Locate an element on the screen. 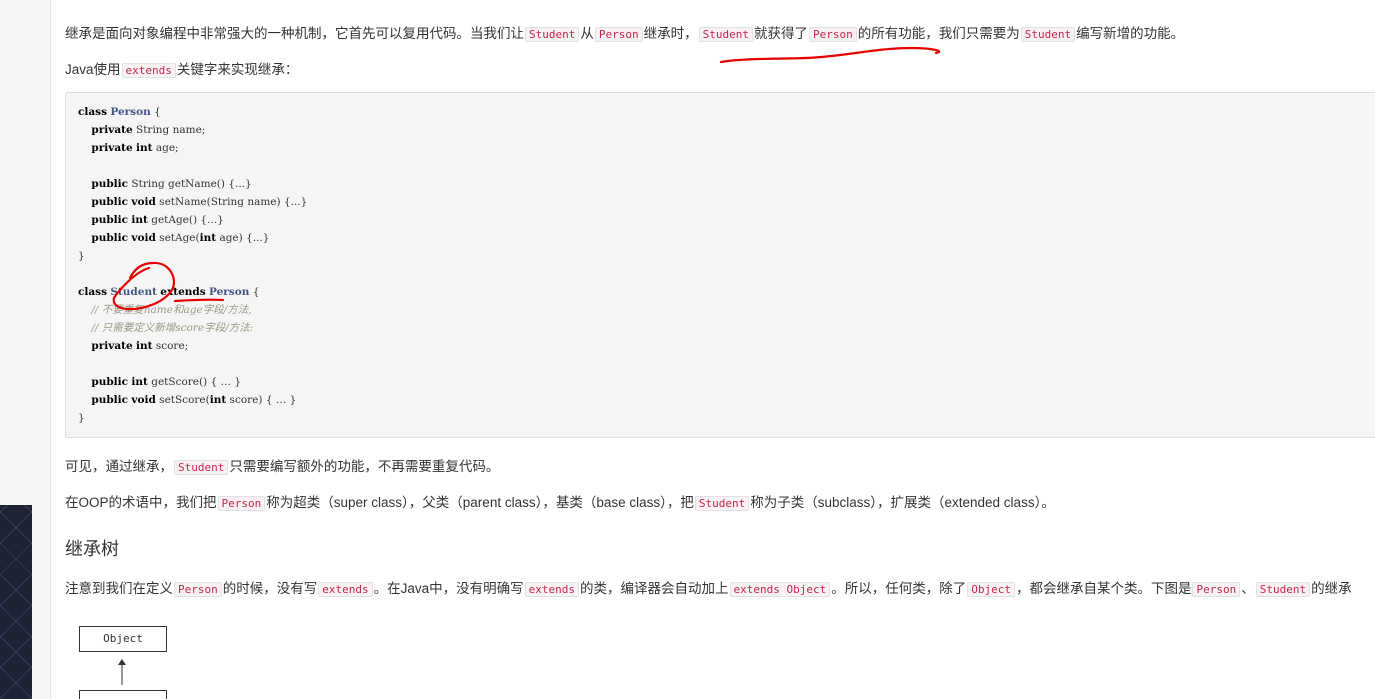  code-line: } is located at coordinates (81, 256).